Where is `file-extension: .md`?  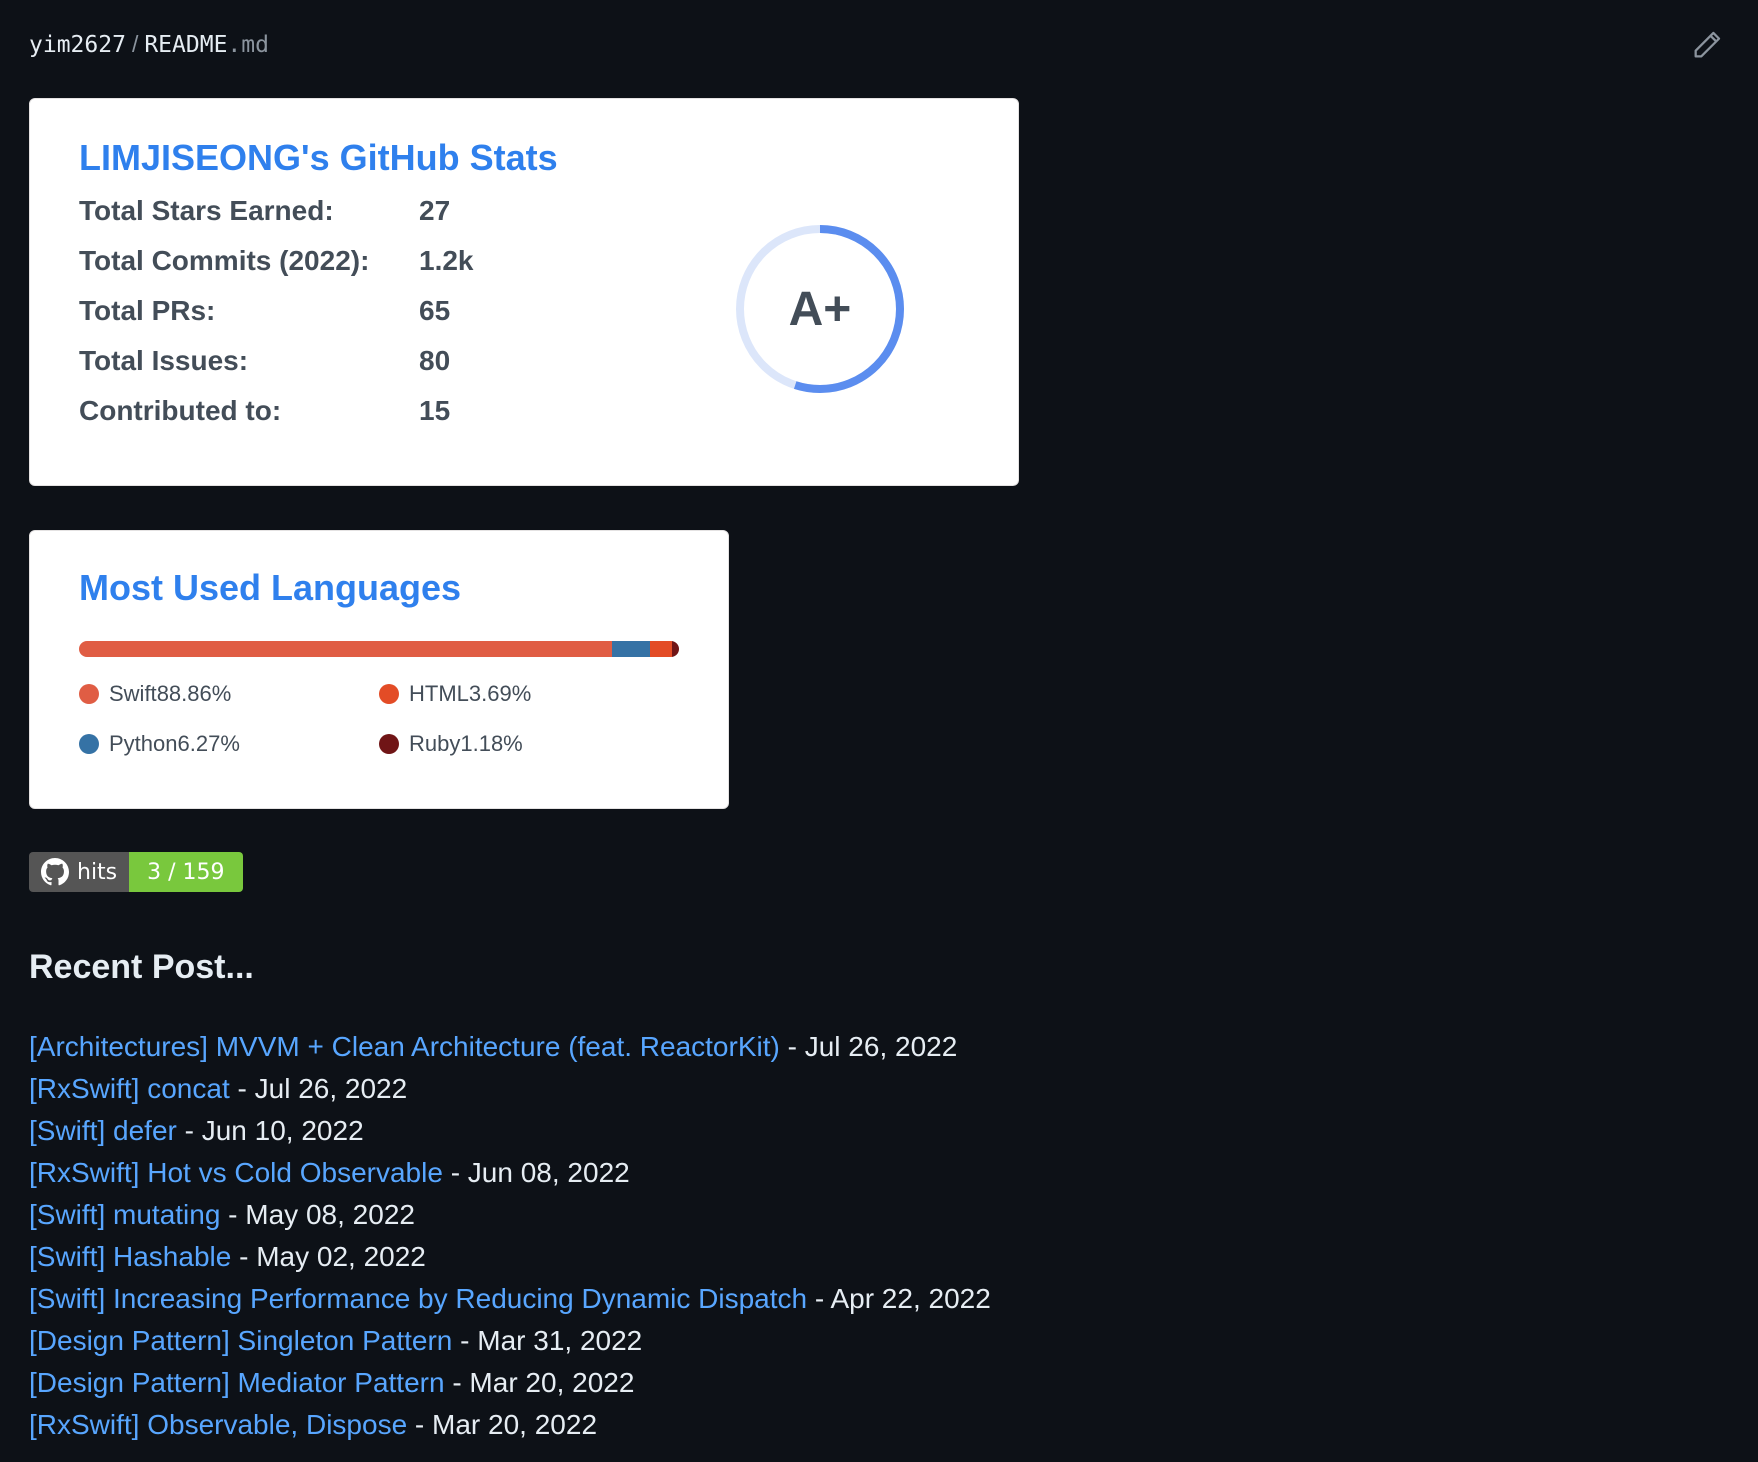 file-extension: .md is located at coordinates (248, 45).